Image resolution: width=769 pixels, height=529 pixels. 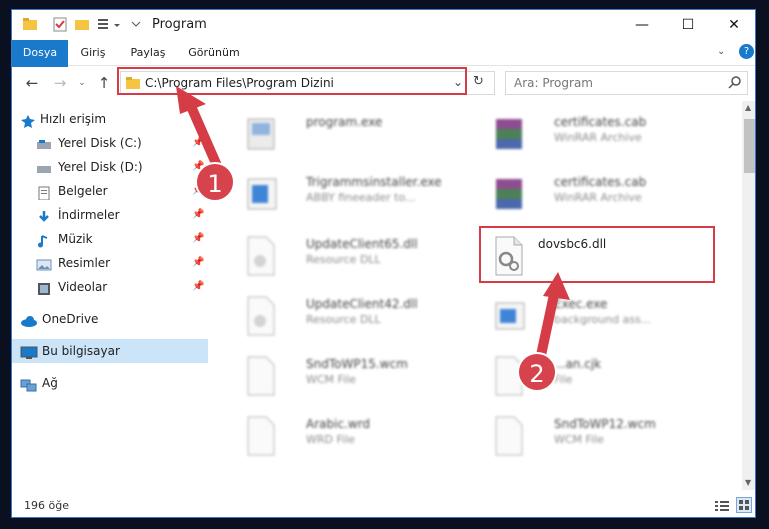 What do you see at coordinates (28, 120) in the screenshot?
I see `star-icon` at bounding box center [28, 120].